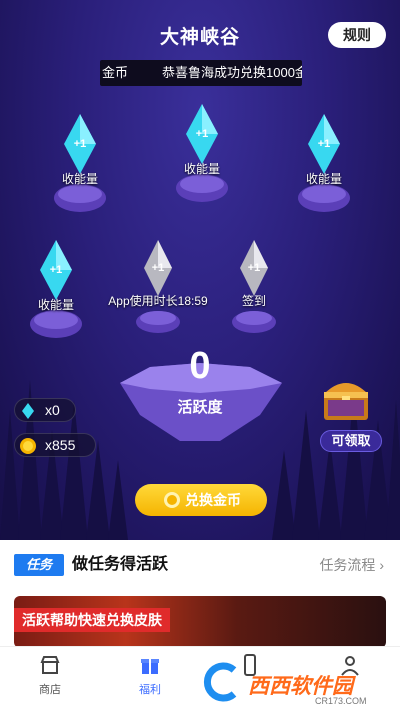 The height and width of the screenshot is (711, 400). Describe the element at coordinates (200, 566) in the screenshot. I see `task-header: 任务 做任务得活跃 任务流程 ›` at that location.